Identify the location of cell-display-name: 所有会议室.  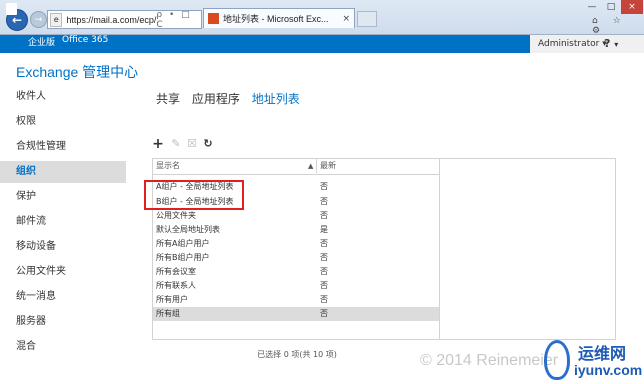
(176, 271).